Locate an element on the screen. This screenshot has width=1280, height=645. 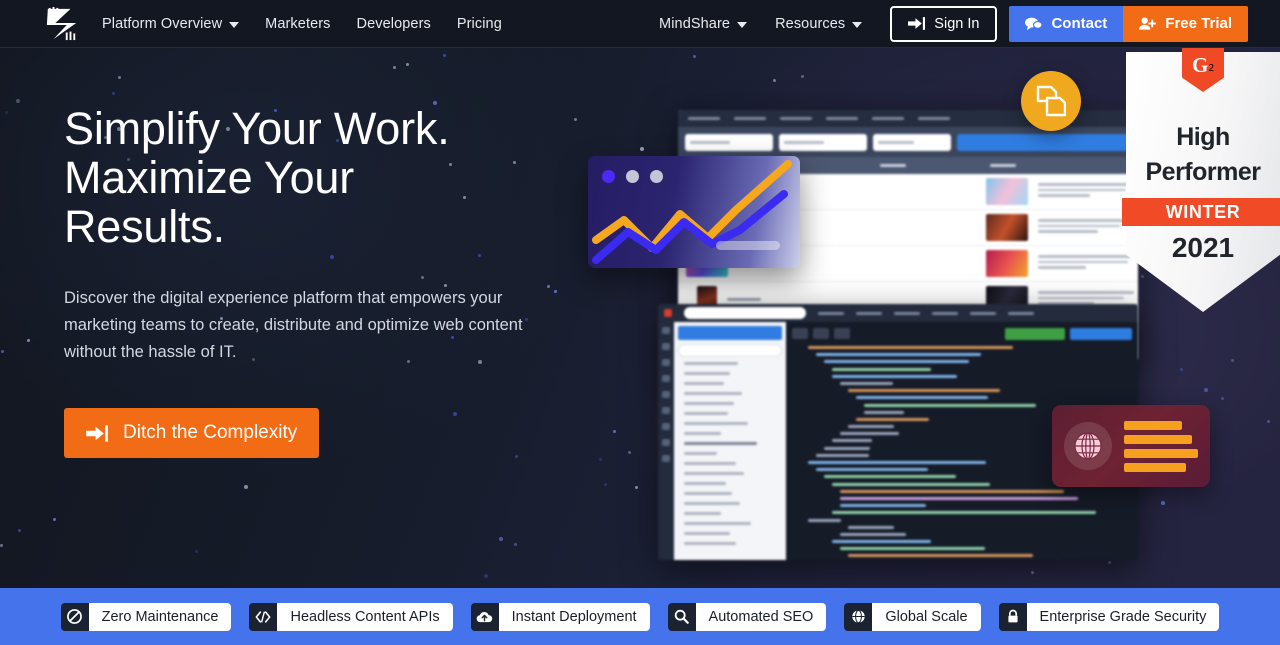
nav-item-resources: Resources is located at coordinates (819, 23).